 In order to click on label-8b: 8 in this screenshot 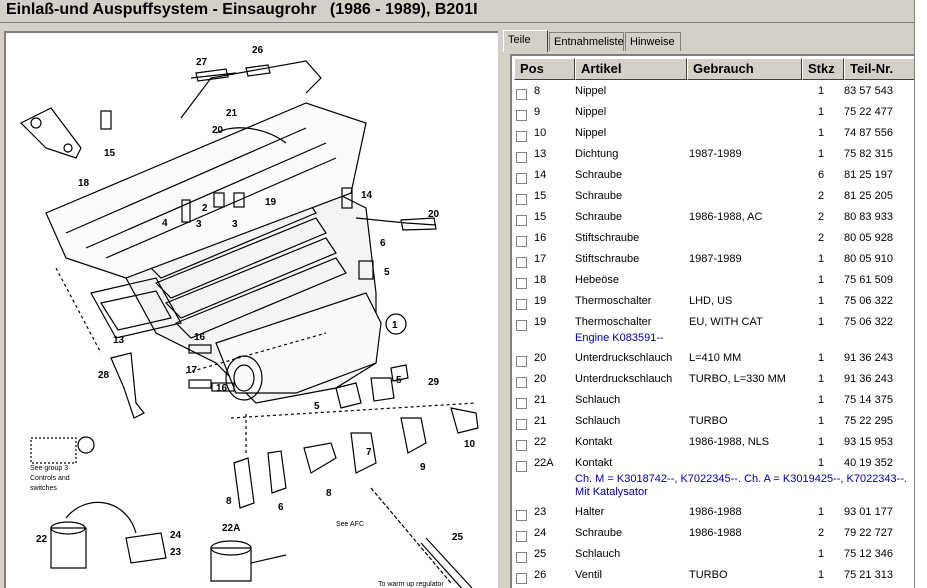, I will do `click(229, 501)`.